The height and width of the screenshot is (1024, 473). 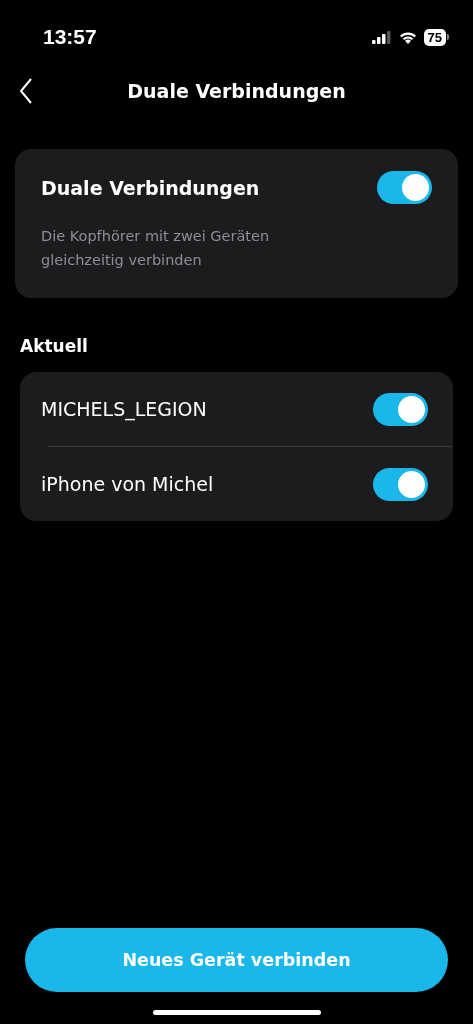 I want to click on section-heading: Aktuell, so click(x=54, y=346).